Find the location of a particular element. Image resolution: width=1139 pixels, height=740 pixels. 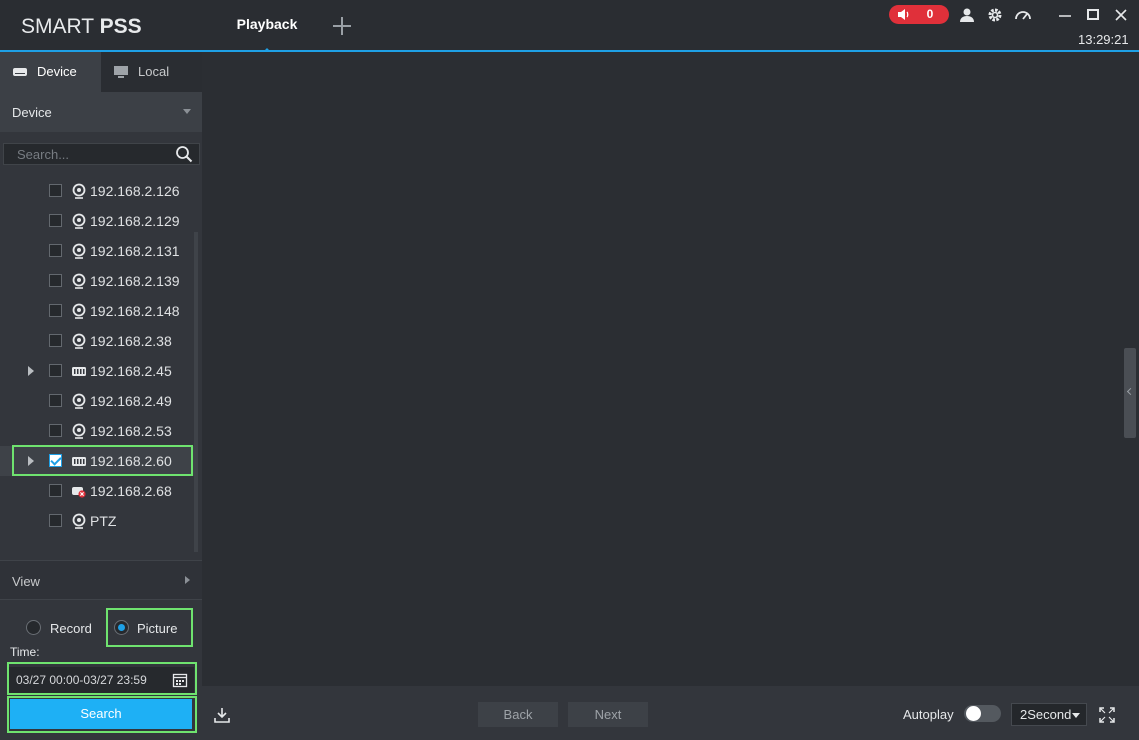

tree-item: 192.168.2.129 is located at coordinates (98, 221).